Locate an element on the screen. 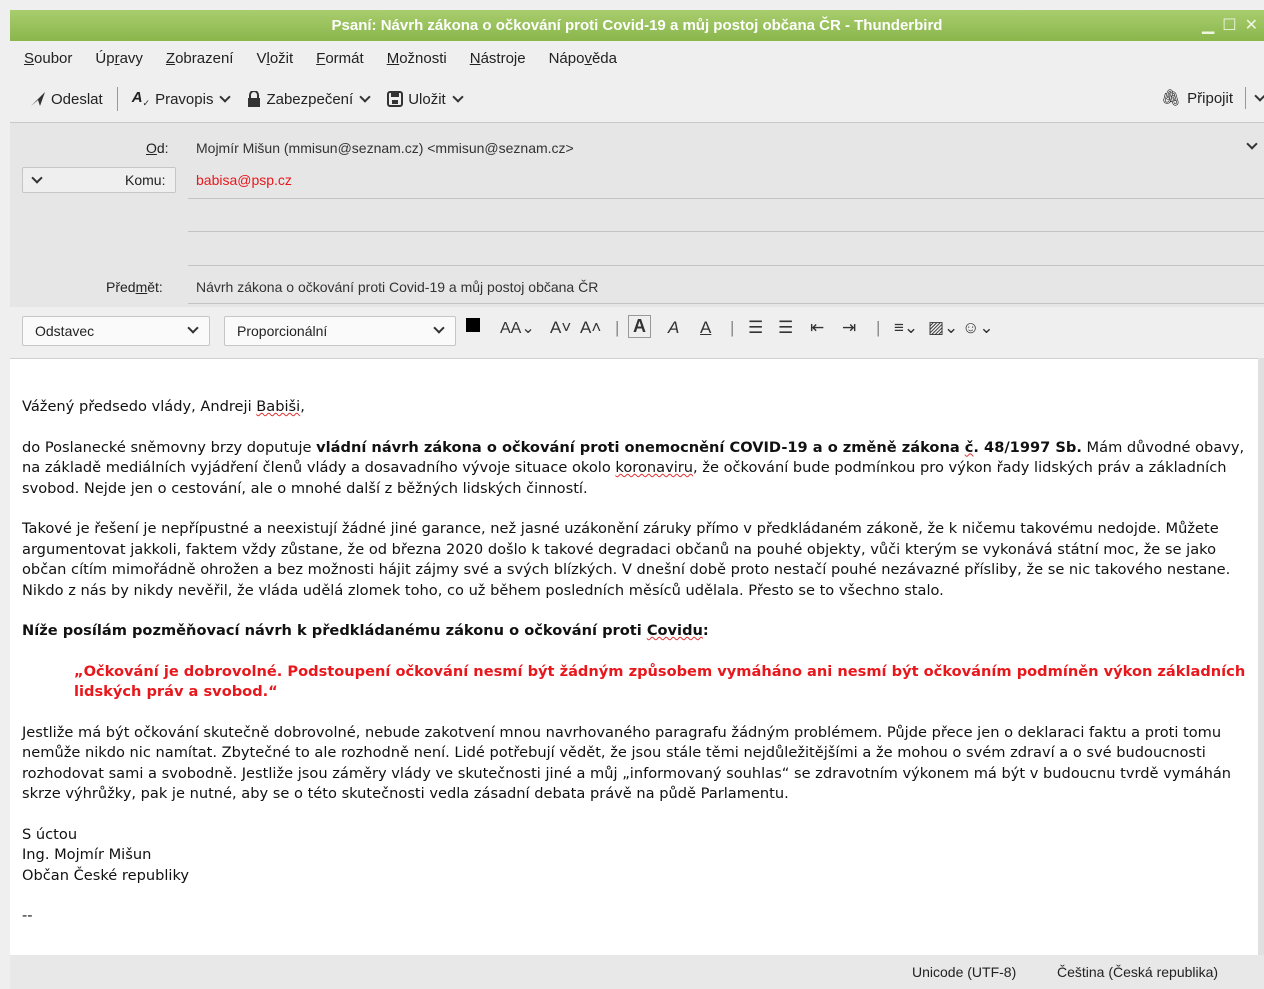 The image size is (1264, 989). spellcheck-button: A✓ Pravopis is located at coordinates (173, 99).